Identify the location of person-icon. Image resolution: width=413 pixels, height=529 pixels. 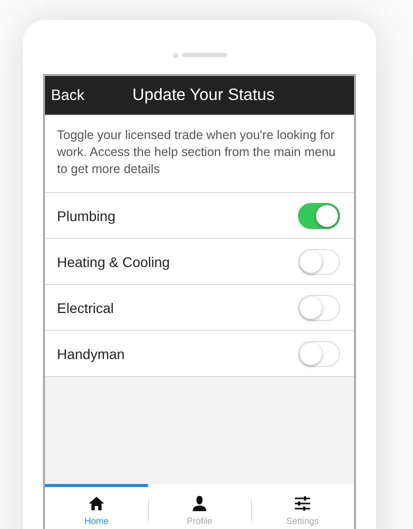
(199, 503).